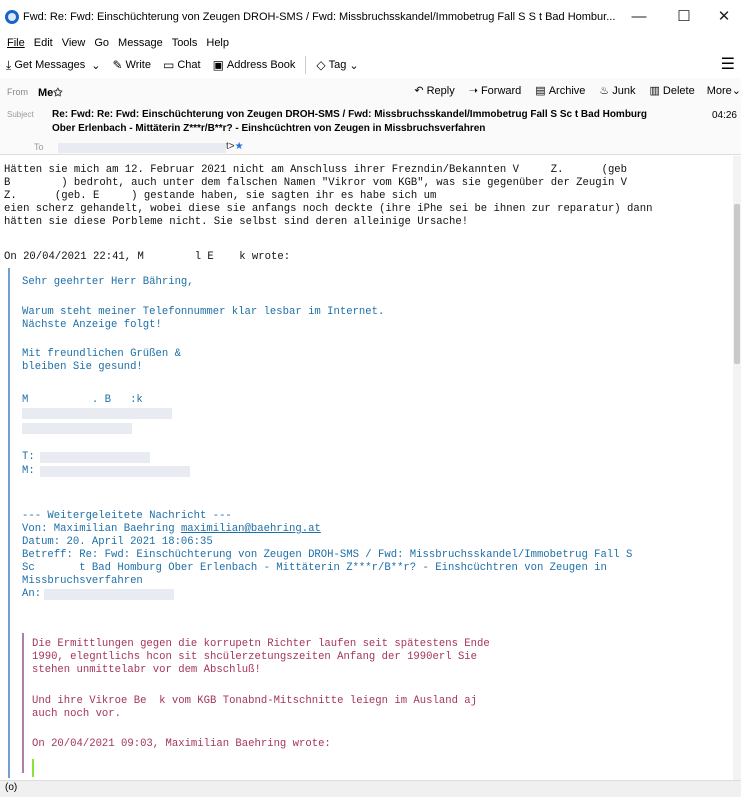 This screenshot has height=797, width=741. What do you see at coordinates (239, 146) in the screenshot?
I see `star-icon: ★` at bounding box center [239, 146].